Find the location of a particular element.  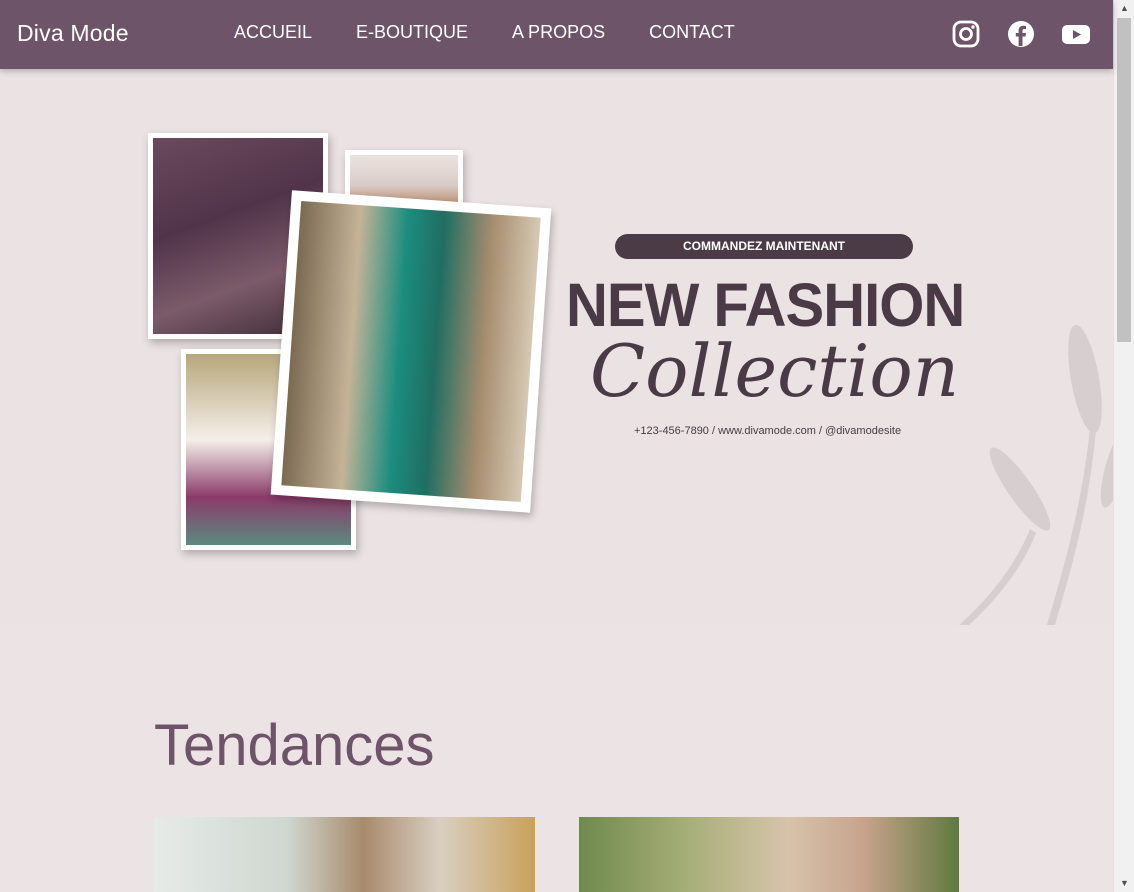

brand-logo: Diva Mode is located at coordinates (73, 33).